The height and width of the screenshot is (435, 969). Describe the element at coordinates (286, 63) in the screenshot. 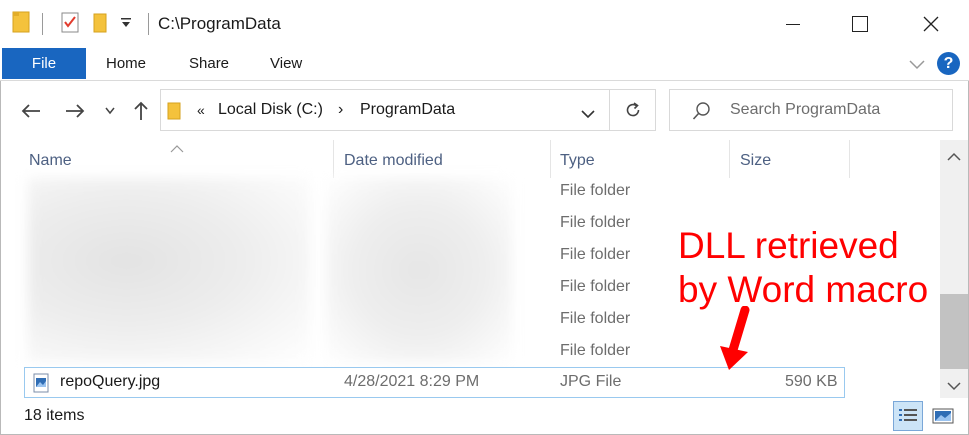

I see `tab-view: View` at that location.